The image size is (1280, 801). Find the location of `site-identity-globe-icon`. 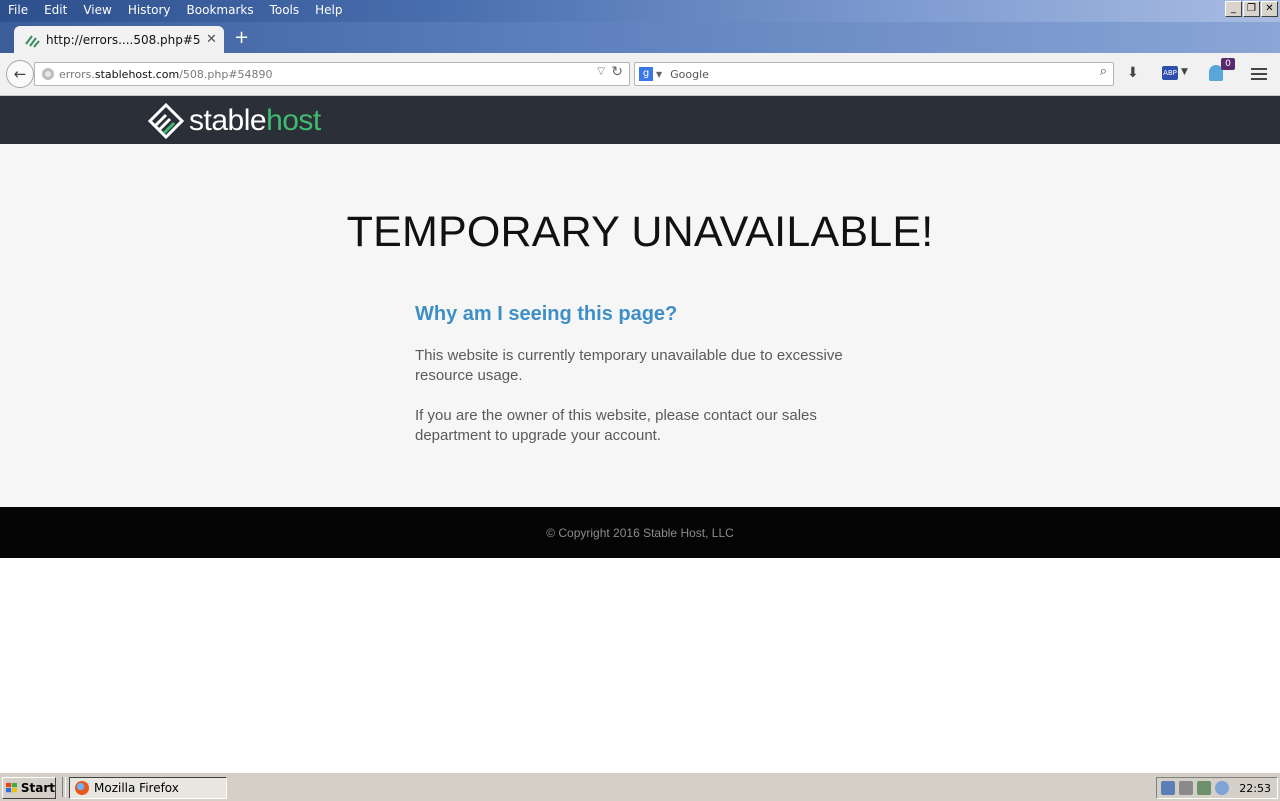

site-identity-globe-icon is located at coordinates (48, 74).